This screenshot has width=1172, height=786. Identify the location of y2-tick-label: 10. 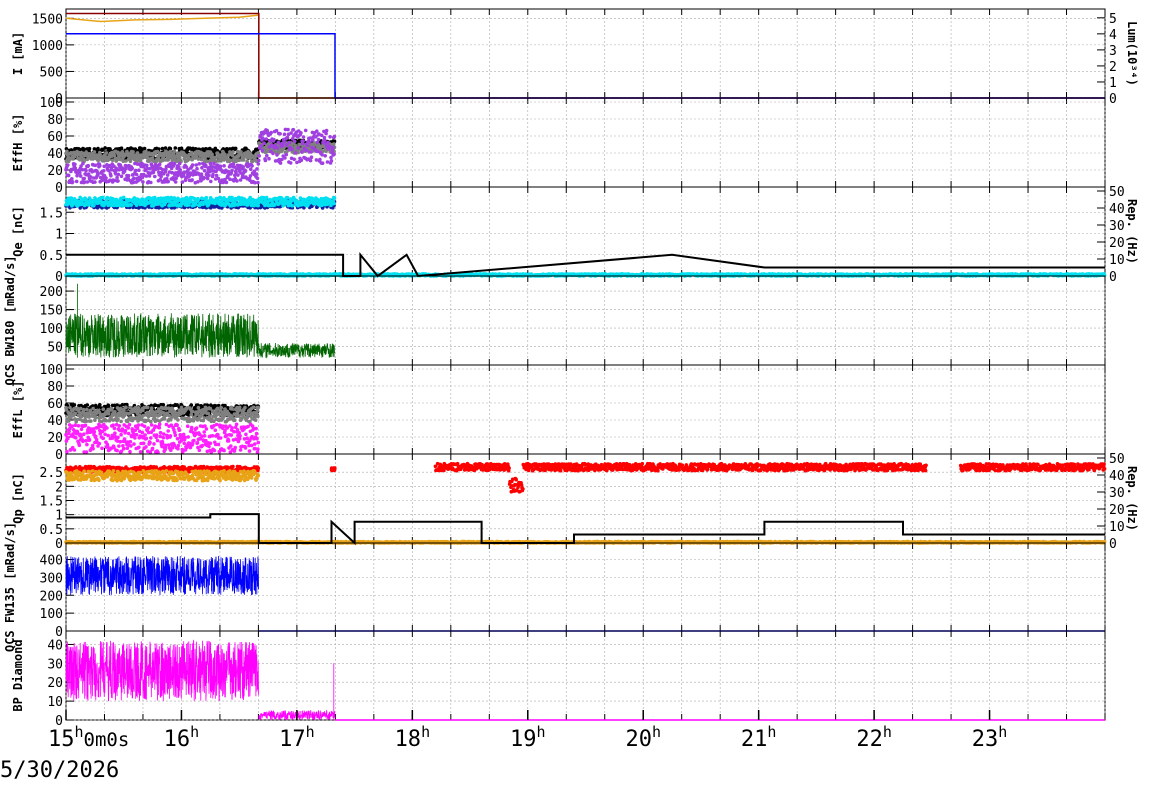
(1117, 260).